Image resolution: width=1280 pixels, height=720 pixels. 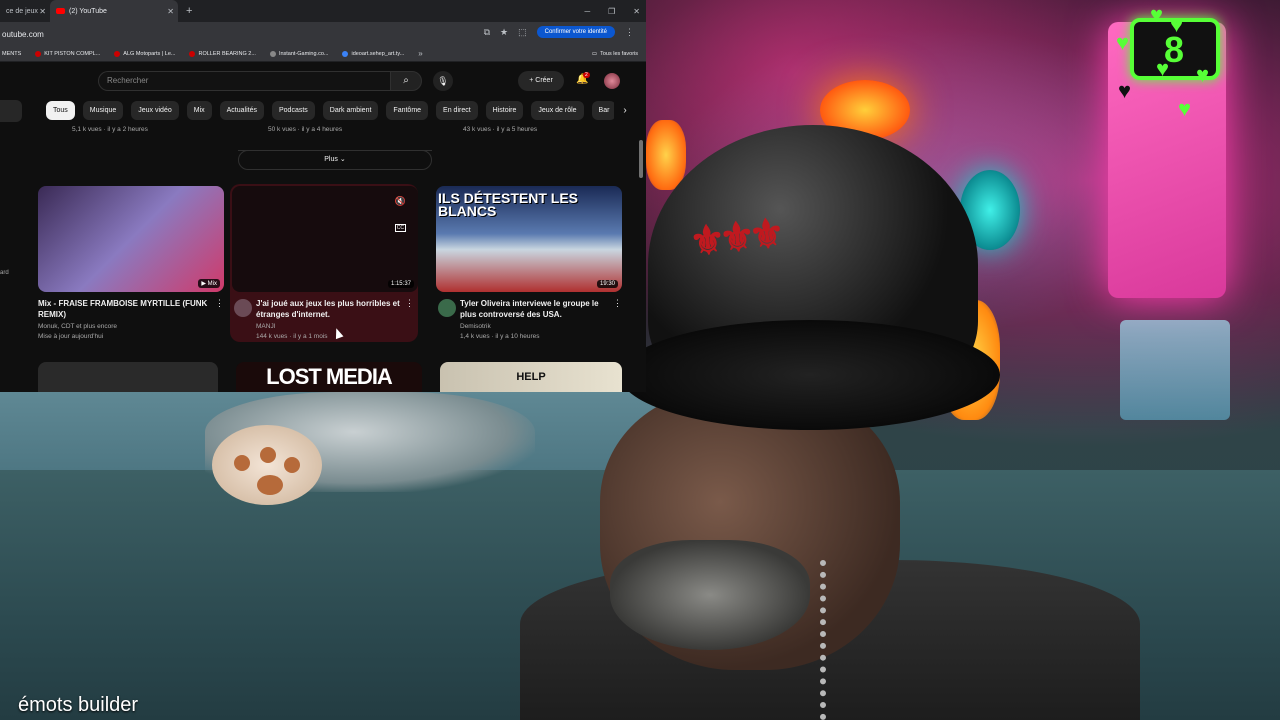 I want to click on show-more-button: Plus ⌄, so click(x=335, y=160).